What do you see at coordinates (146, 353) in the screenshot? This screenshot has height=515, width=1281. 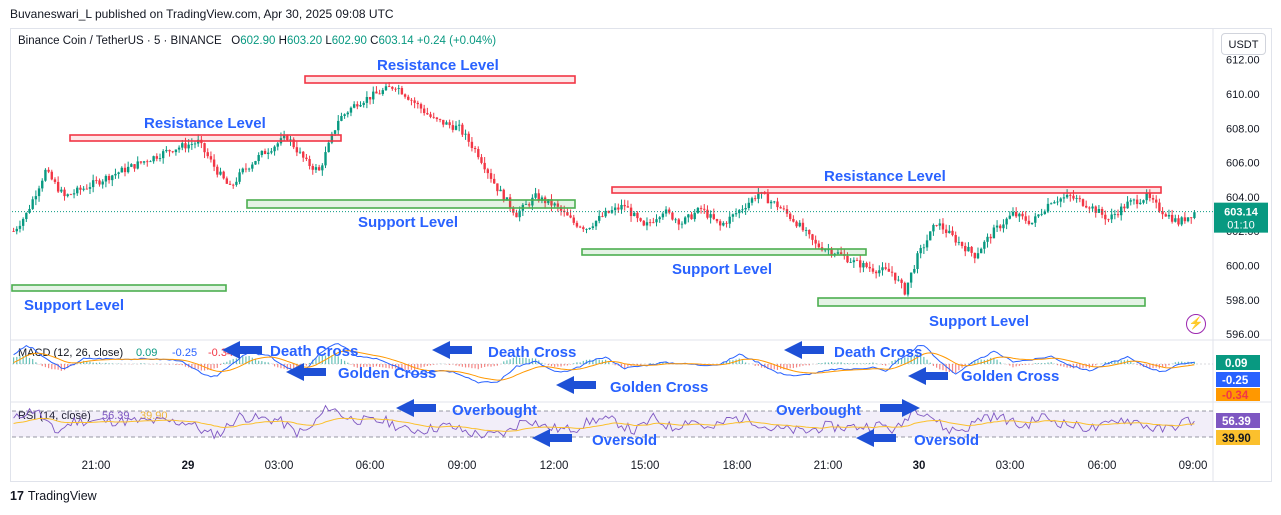 I see `macd-value: 0.09` at bounding box center [146, 353].